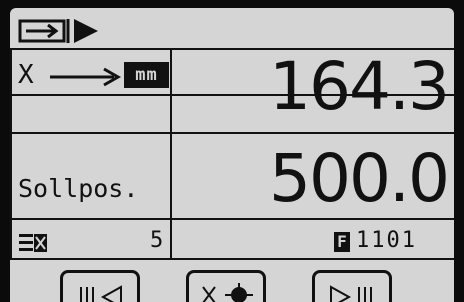  What do you see at coordinates (146, 75) in the screenshot?
I see `unit-badge: mm` at bounding box center [146, 75].